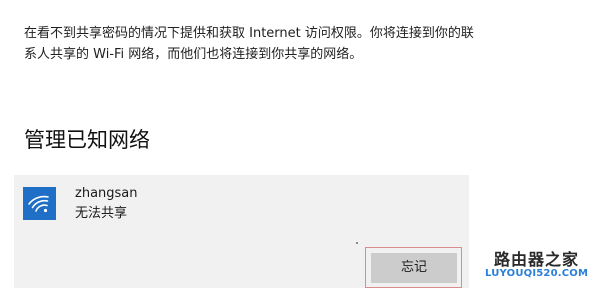 Image resolution: width=595 pixels, height=288 pixels. Describe the element at coordinates (537, 259) in the screenshot. I see `watermark-title: 路由器之家` at that location.